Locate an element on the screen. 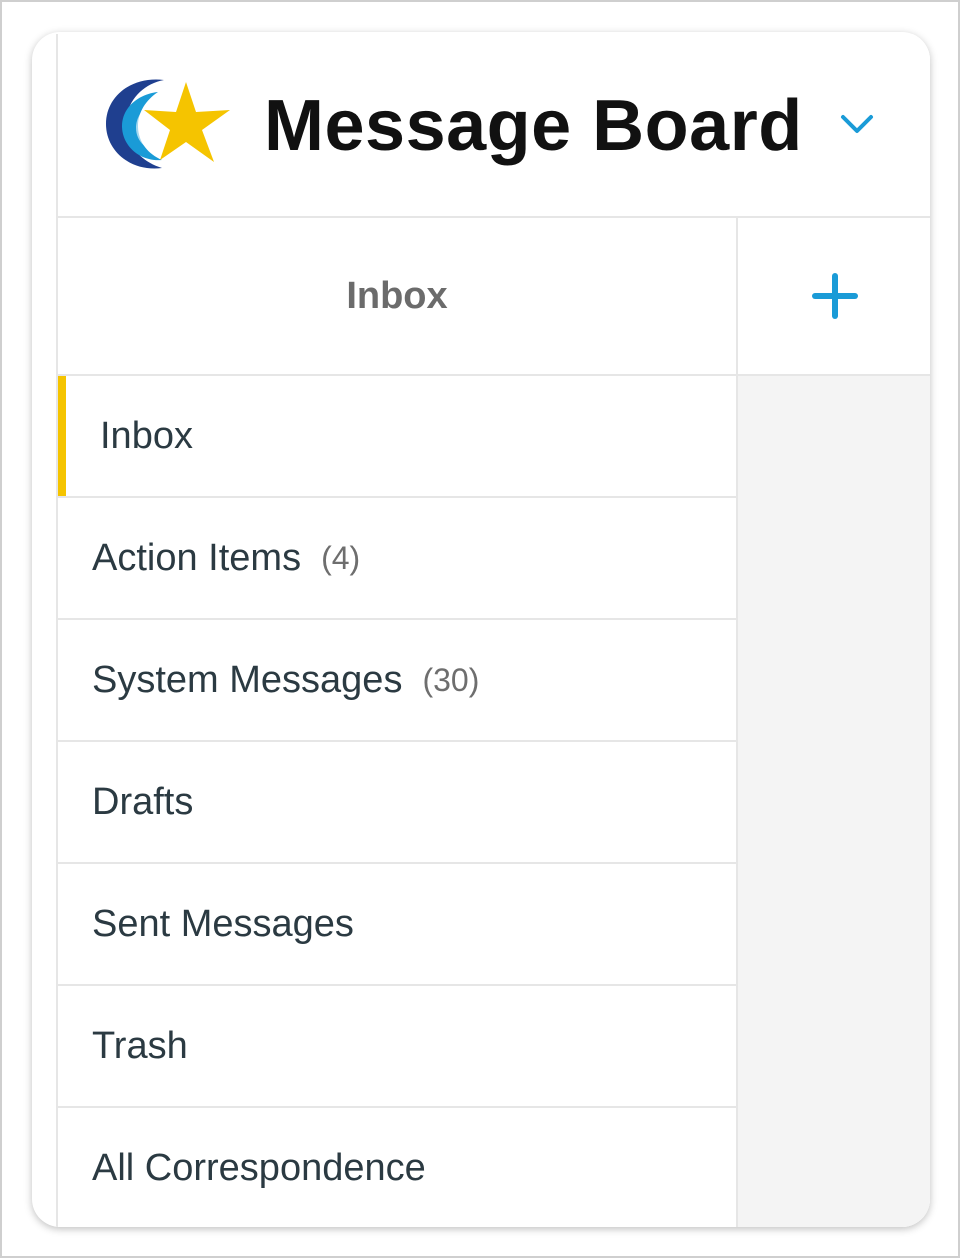 This screenshot has height=1258, width=960. current-folder-title: Inbox is located at coordinates (398, 296).